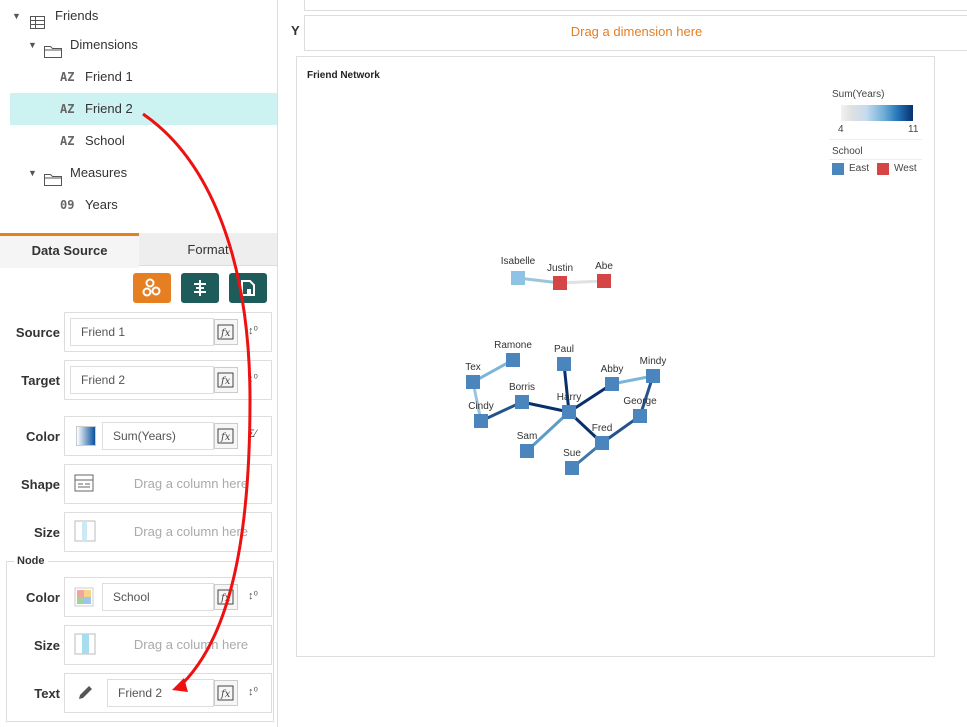 The image size is (967, 727). What do you see at coordinates (635, 5) in the screenshot?
I see `x-drop-zone` at bounding box center [635, 5].